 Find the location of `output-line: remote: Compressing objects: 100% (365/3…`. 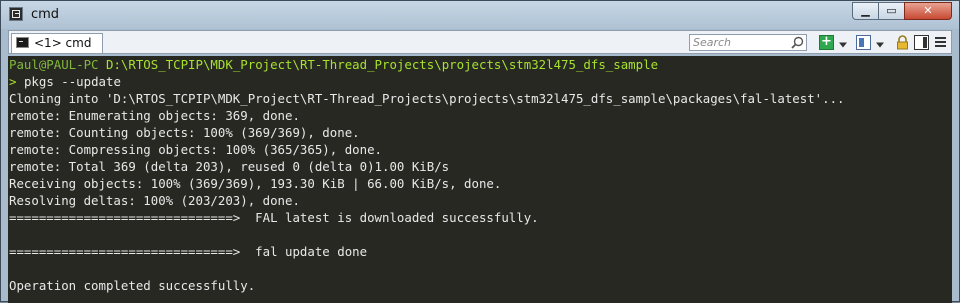

output-line: remote: Compressing objects: 100% (365/3… is located at coordinates (195, 149).